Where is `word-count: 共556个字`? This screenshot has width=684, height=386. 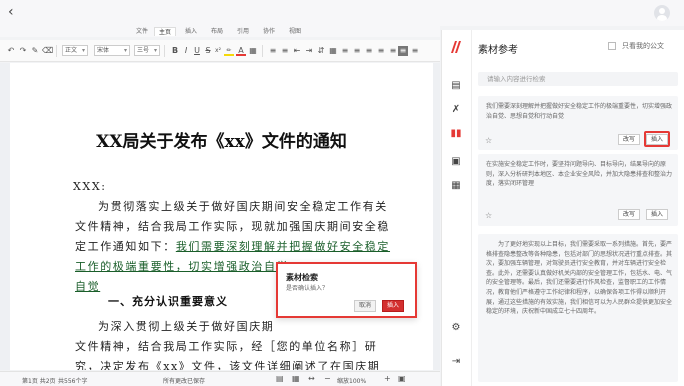
word-count: 共556个字 is located at coordinates (73, 381).